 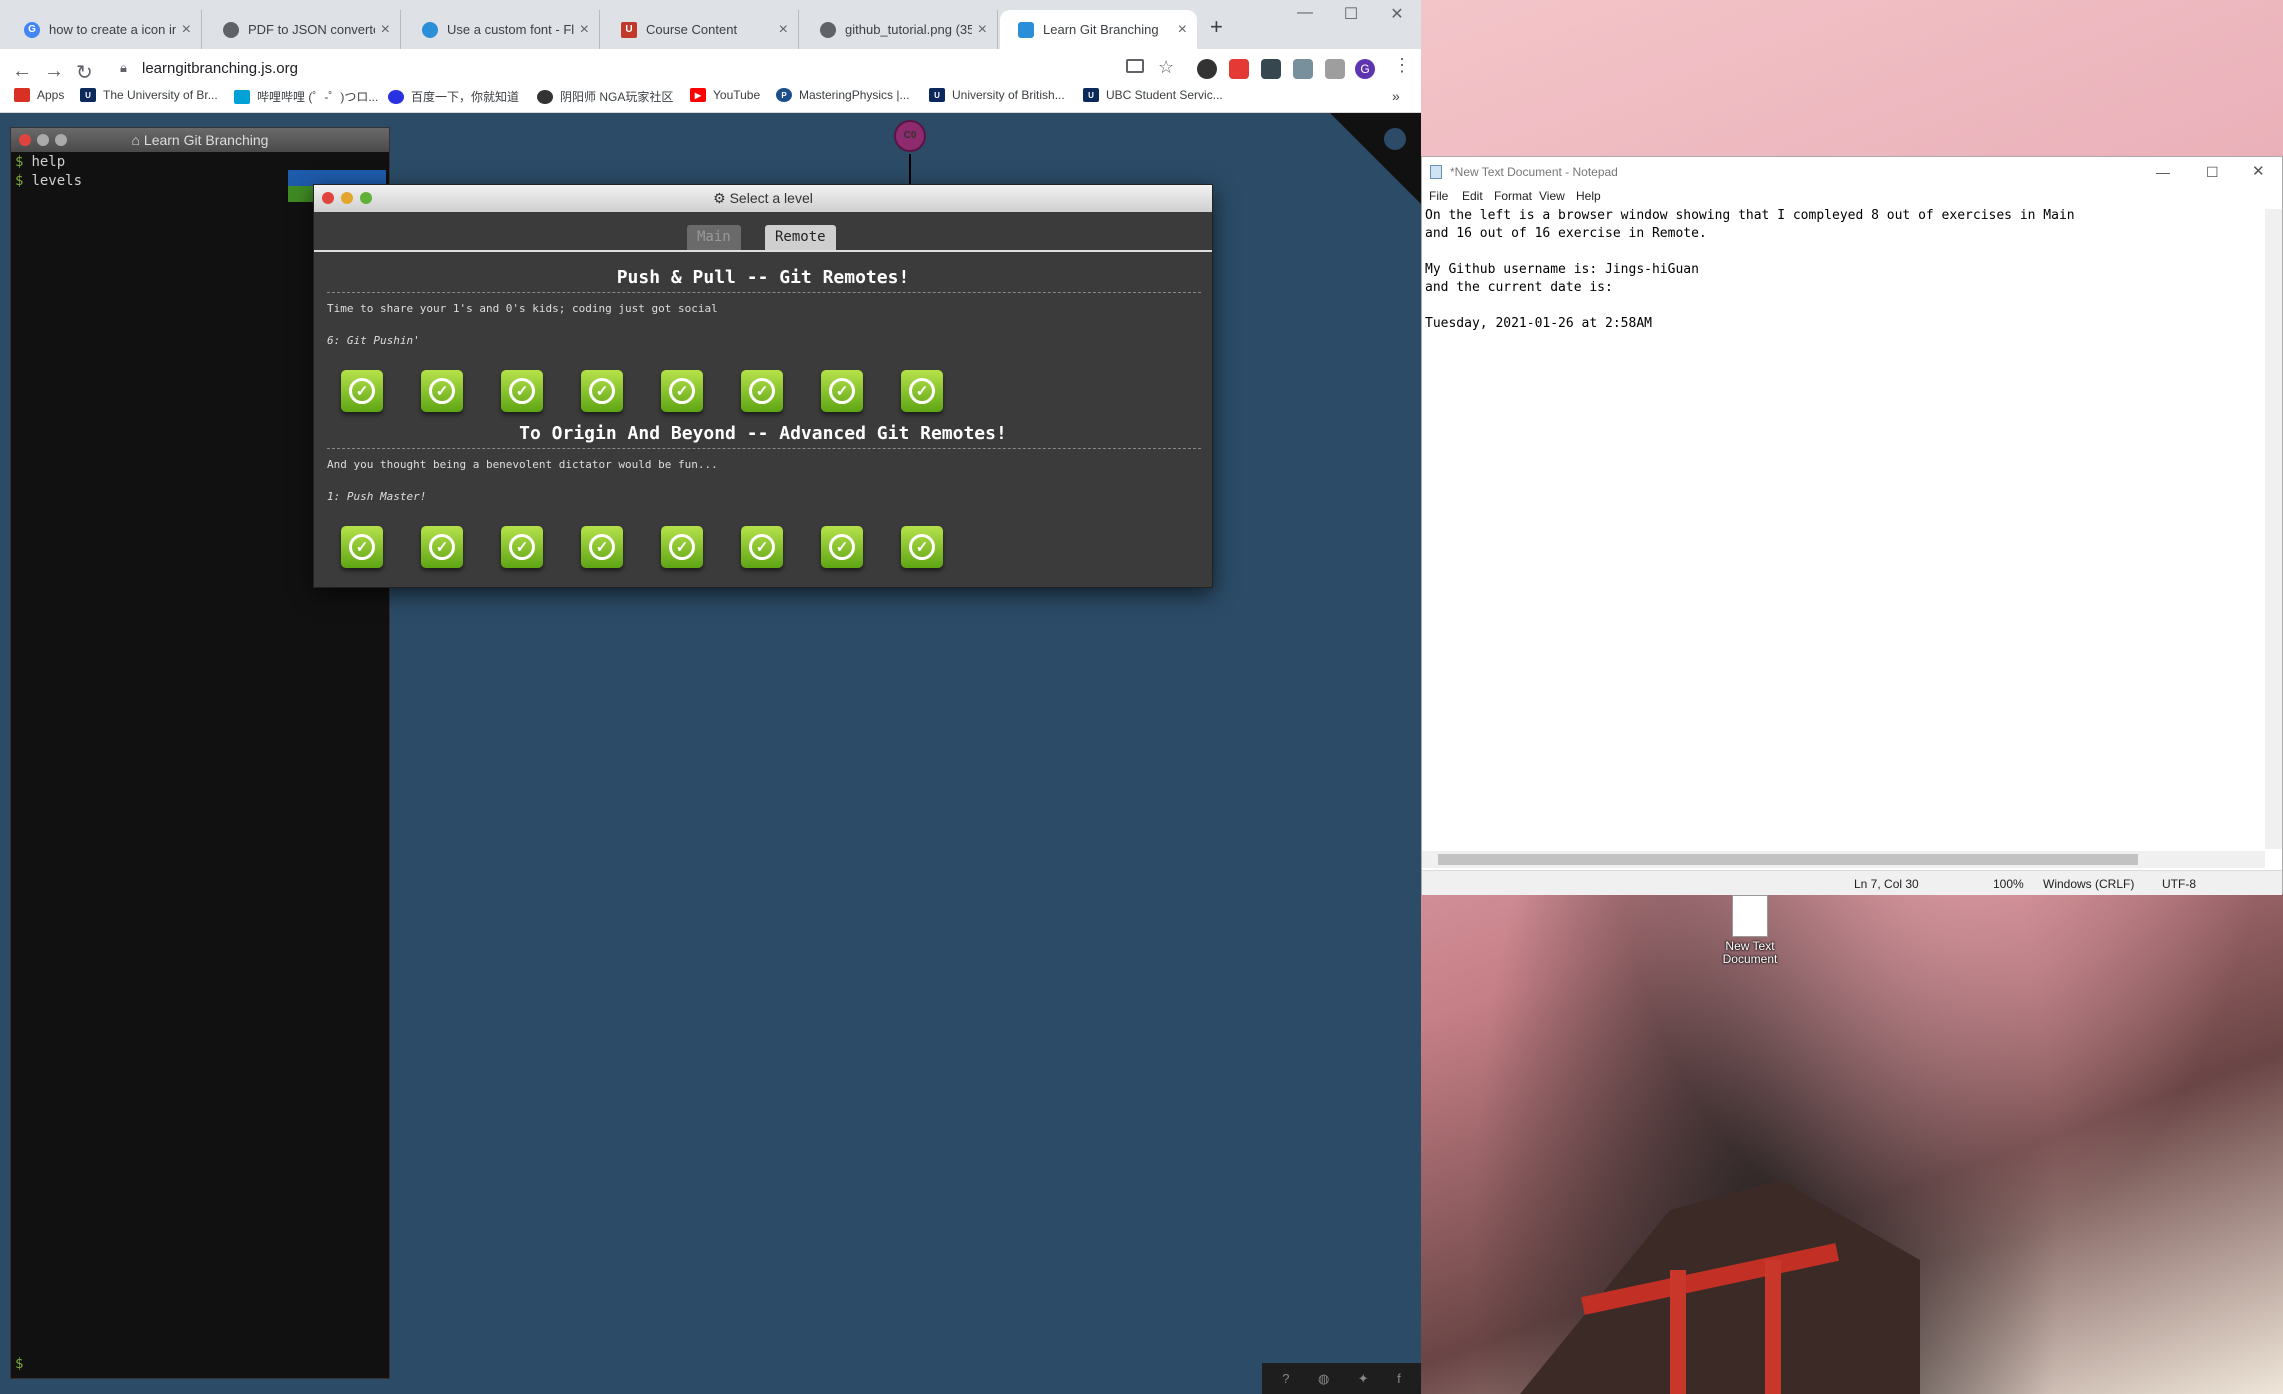 I want to click on commit-node: C0, so click(x=910, y=136).